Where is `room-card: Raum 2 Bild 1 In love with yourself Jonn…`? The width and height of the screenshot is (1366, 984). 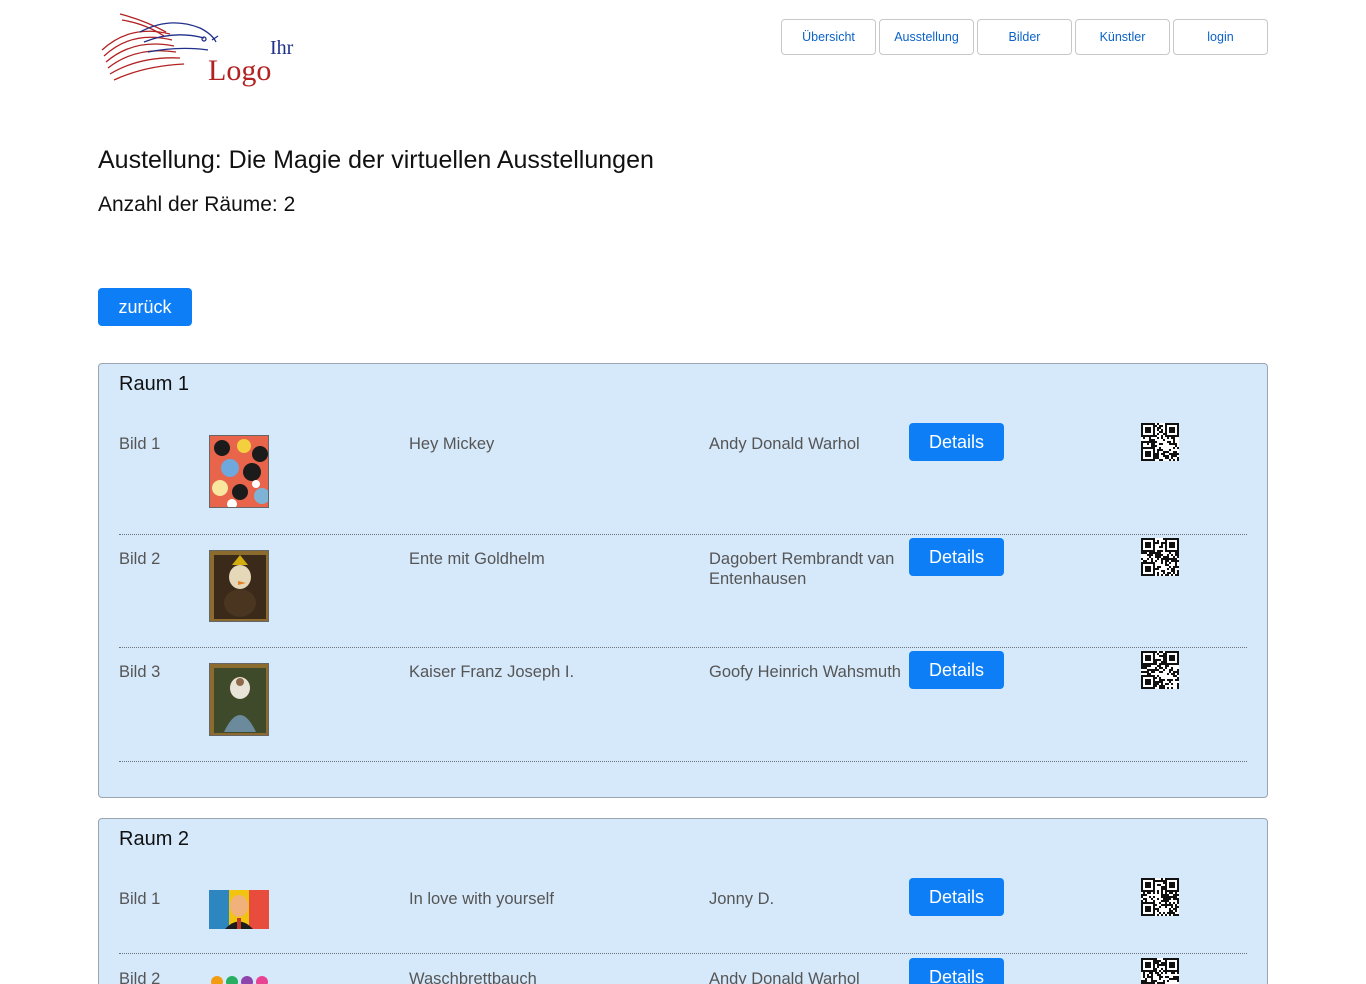
room-card: Raum 2 Bild 1 In love with yourself Jonn… is located at coordinates (683, 901).